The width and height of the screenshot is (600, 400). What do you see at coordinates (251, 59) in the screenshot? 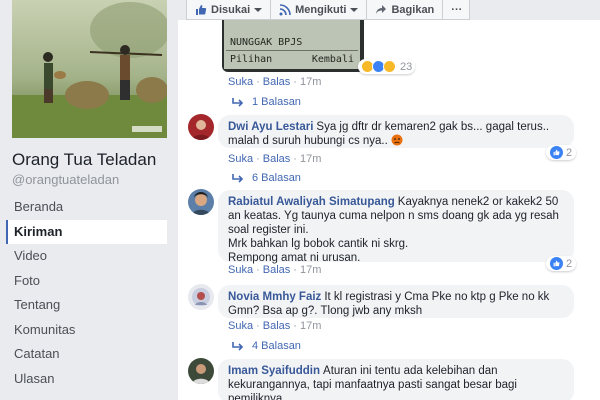
I see `phone-softkey-left: Pilihan` at bounding box center [251, 59].